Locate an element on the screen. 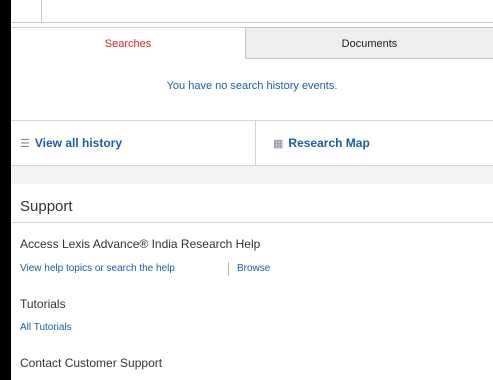  tab-searches: Searches is located at coordinates (128, 43).